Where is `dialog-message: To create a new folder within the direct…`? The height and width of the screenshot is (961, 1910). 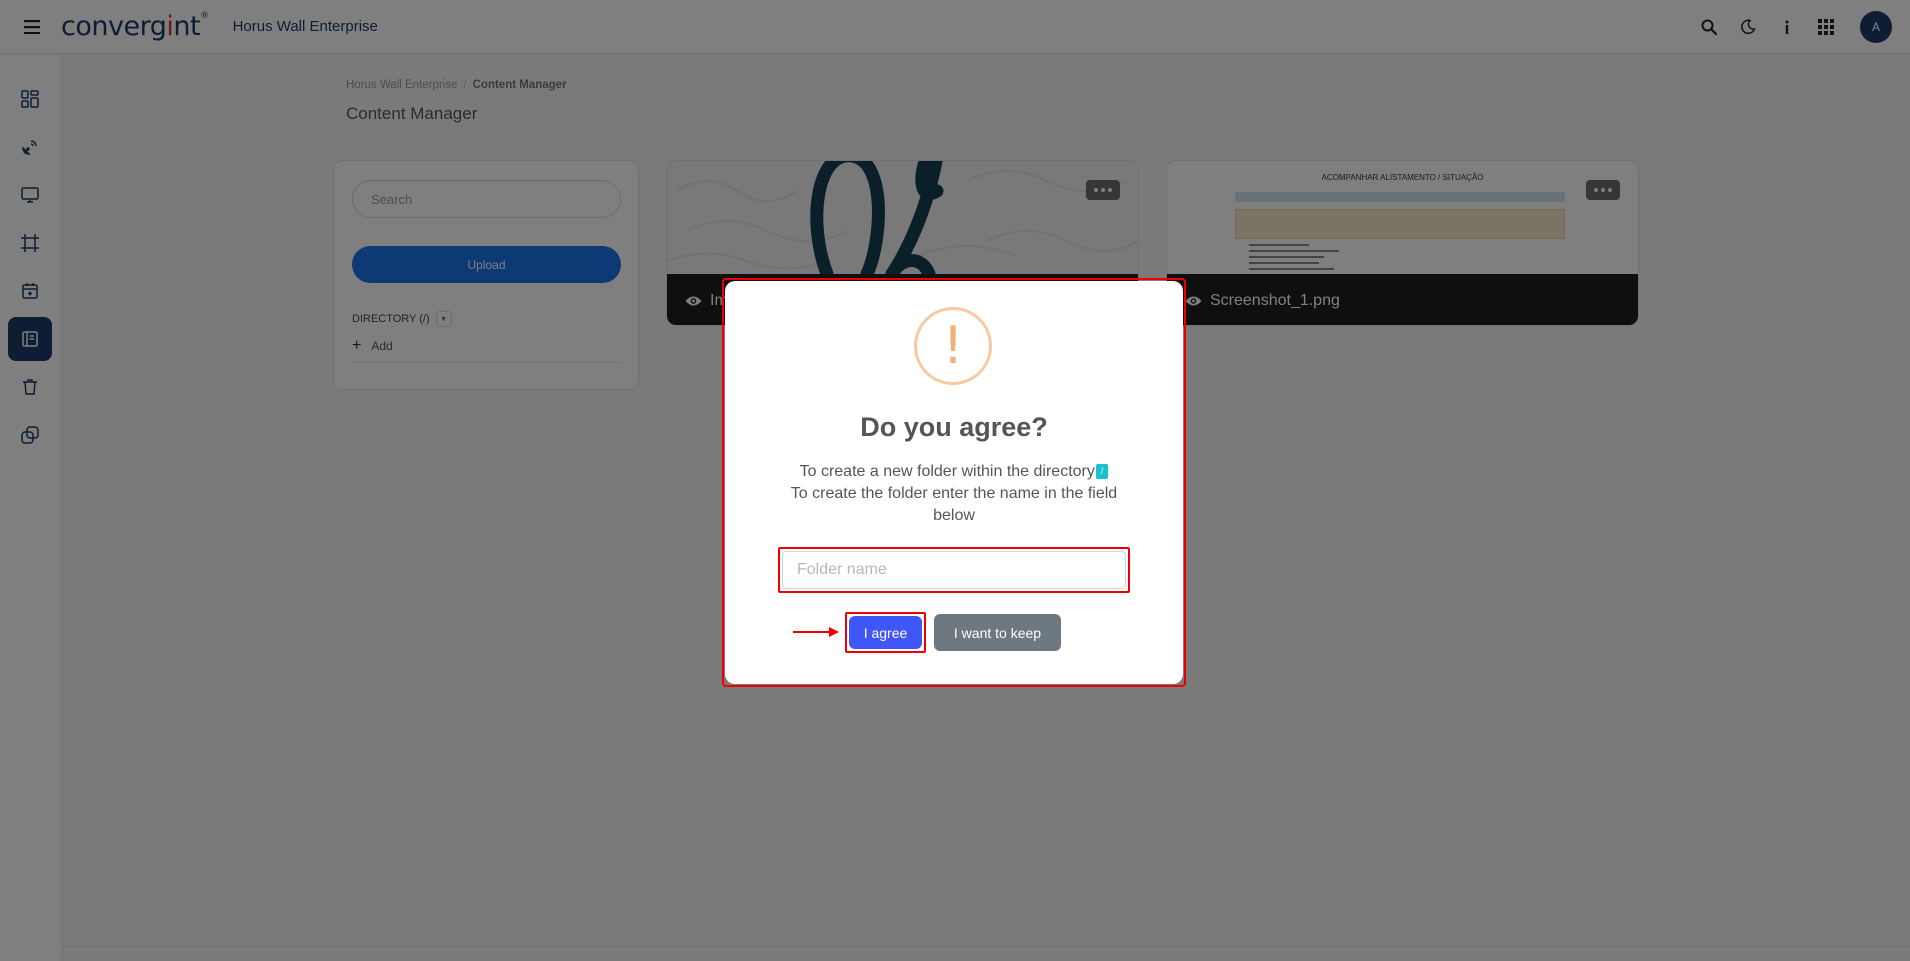
dialog-message: To create a new folder within the direct… is located at coordinates (954, 494).